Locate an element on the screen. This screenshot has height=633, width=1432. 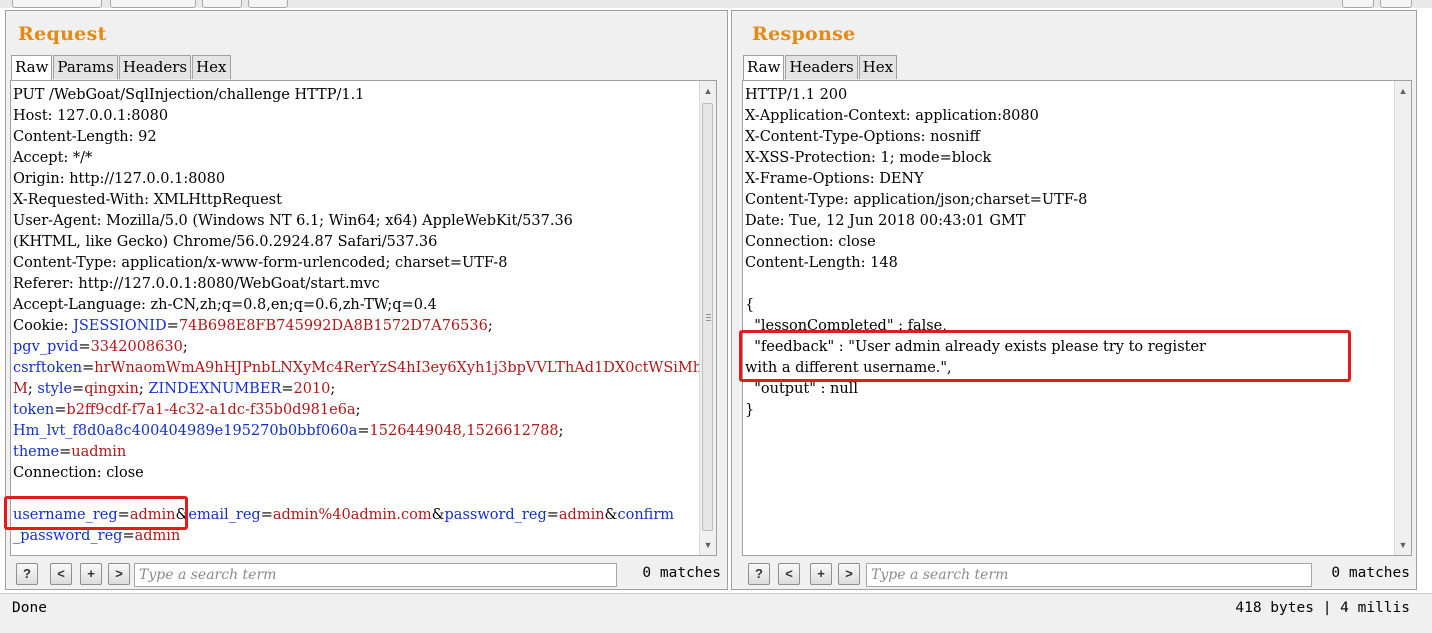
param-name: style is located at coordinates (55, 389).